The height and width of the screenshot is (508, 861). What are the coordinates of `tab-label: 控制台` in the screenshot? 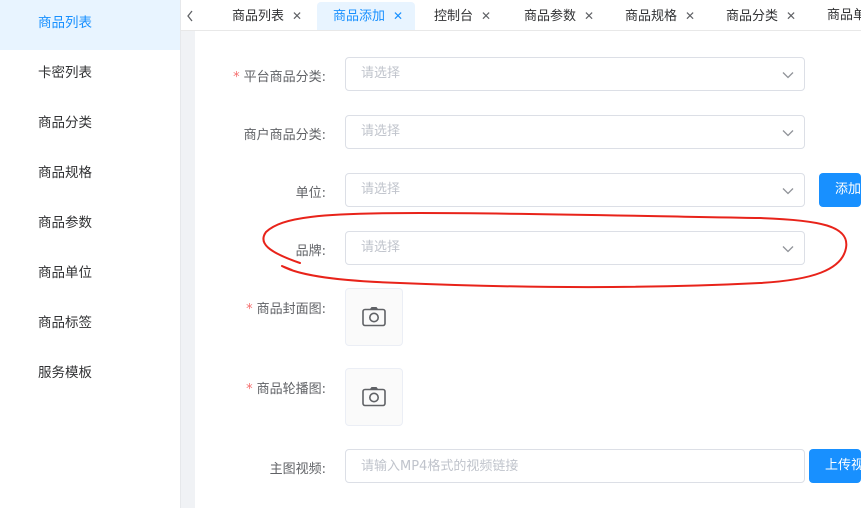 It's located at (454, 16).